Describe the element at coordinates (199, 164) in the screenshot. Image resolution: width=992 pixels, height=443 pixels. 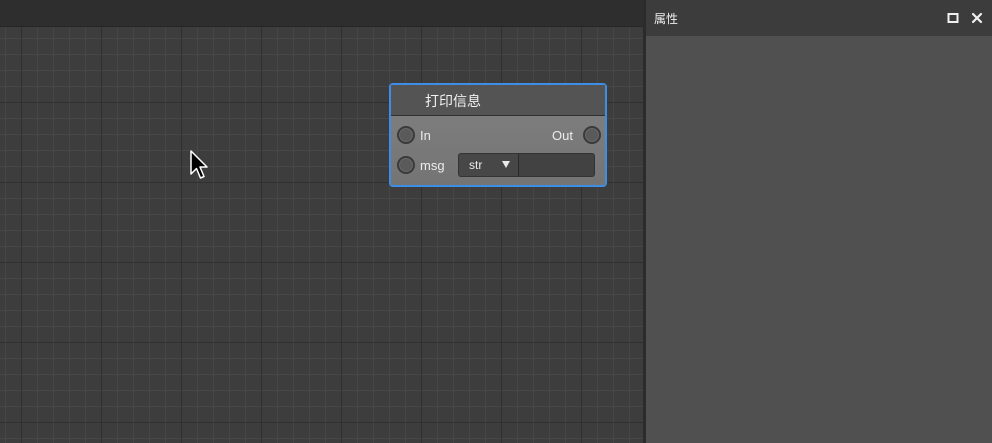
I see `mouse-pointer-icon` at that location.